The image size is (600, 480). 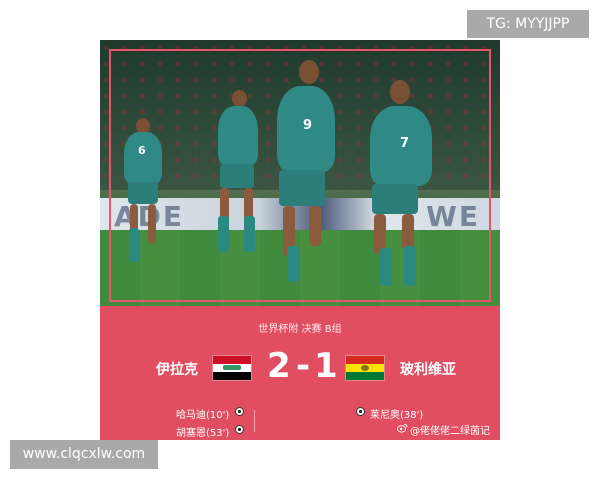 I want to click on away-scorer: 莱尼奥(38'), so click(x=397, y=415).